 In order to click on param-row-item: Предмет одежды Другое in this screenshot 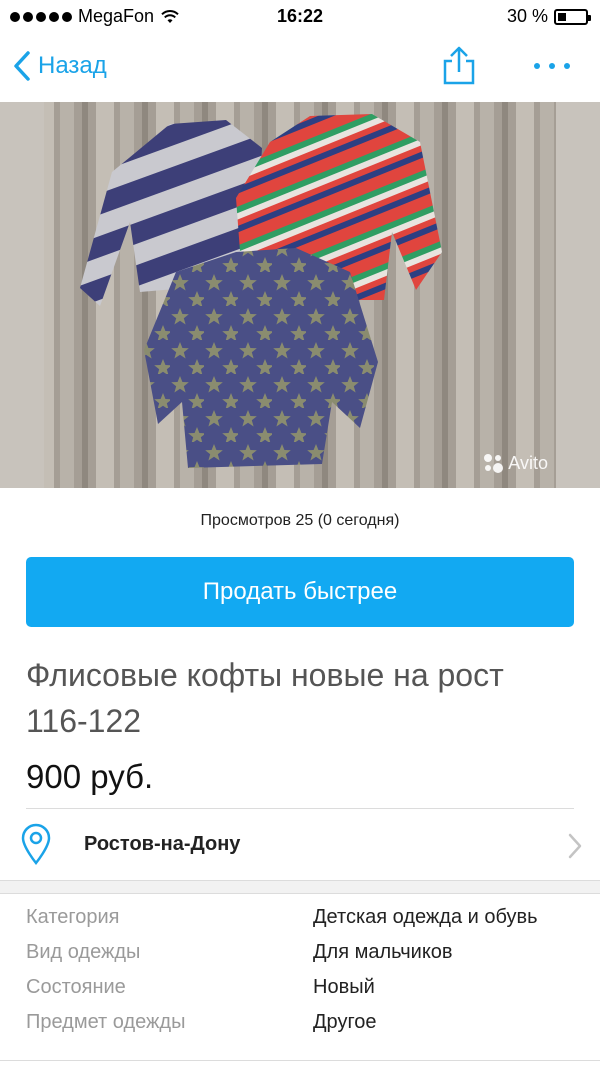, I will do `click(306, 1028)`.